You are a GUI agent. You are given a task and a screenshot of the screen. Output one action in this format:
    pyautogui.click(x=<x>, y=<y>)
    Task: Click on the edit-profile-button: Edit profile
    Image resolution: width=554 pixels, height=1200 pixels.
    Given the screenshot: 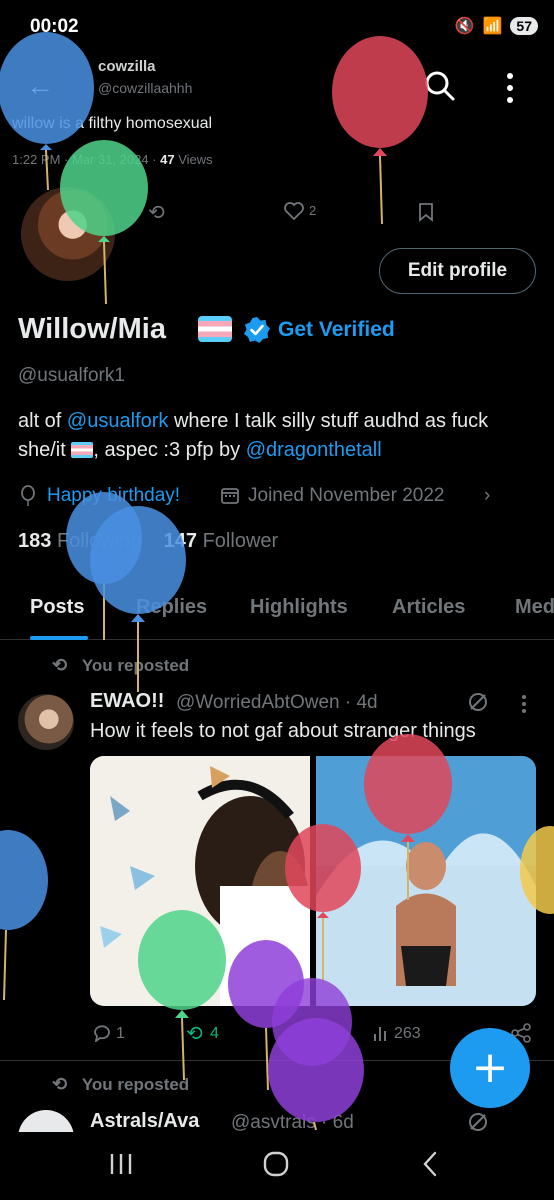 What is the action you would take?
    pyautogui.click(x=457, y=271)
    